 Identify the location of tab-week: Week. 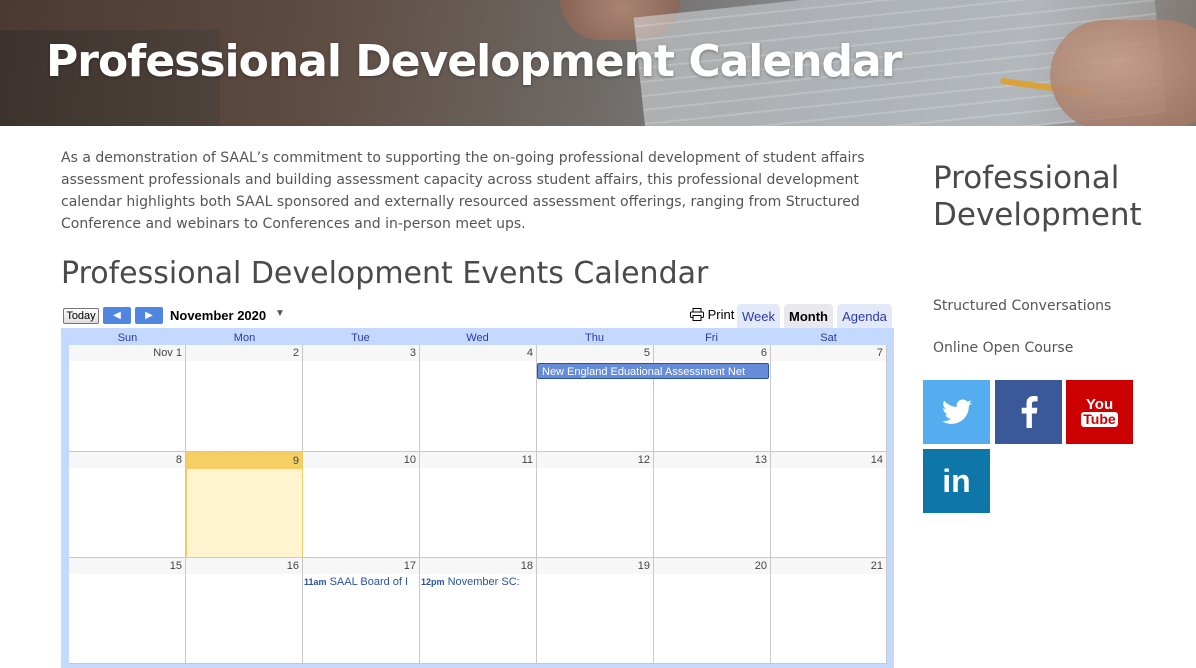
(758, 316).